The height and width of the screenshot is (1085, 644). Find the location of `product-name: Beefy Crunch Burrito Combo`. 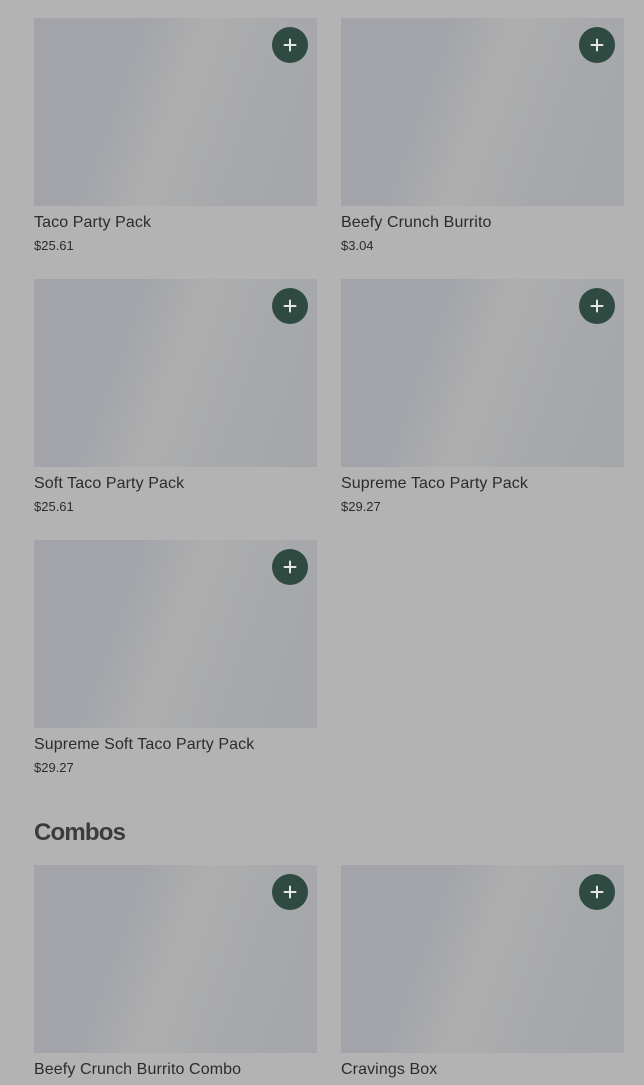

product-name: Beefy Crunch Burrito Combo is located at coordinates (175, 1070).